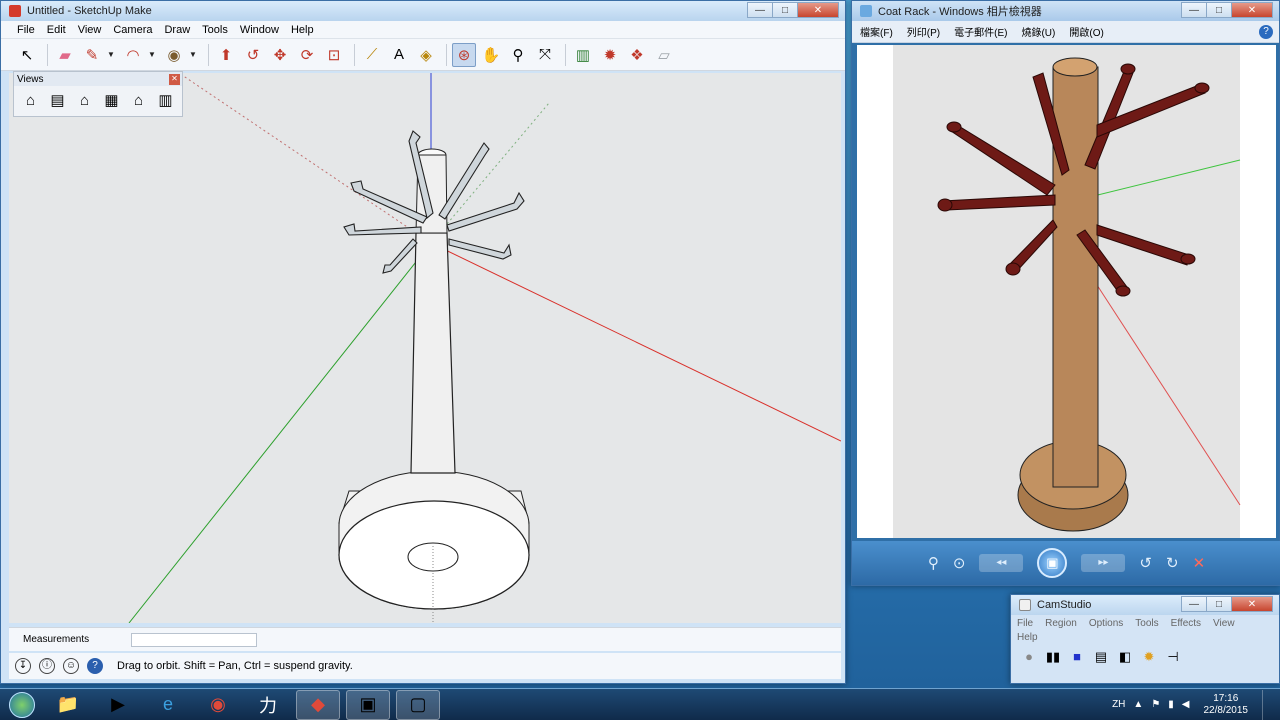 This screenshot has width=1280, height=720. What do you see at coordinates (1186, 624) in the screenshot?
I see `cs-menu-effects: Effects` at bounding box center [1186, 624].